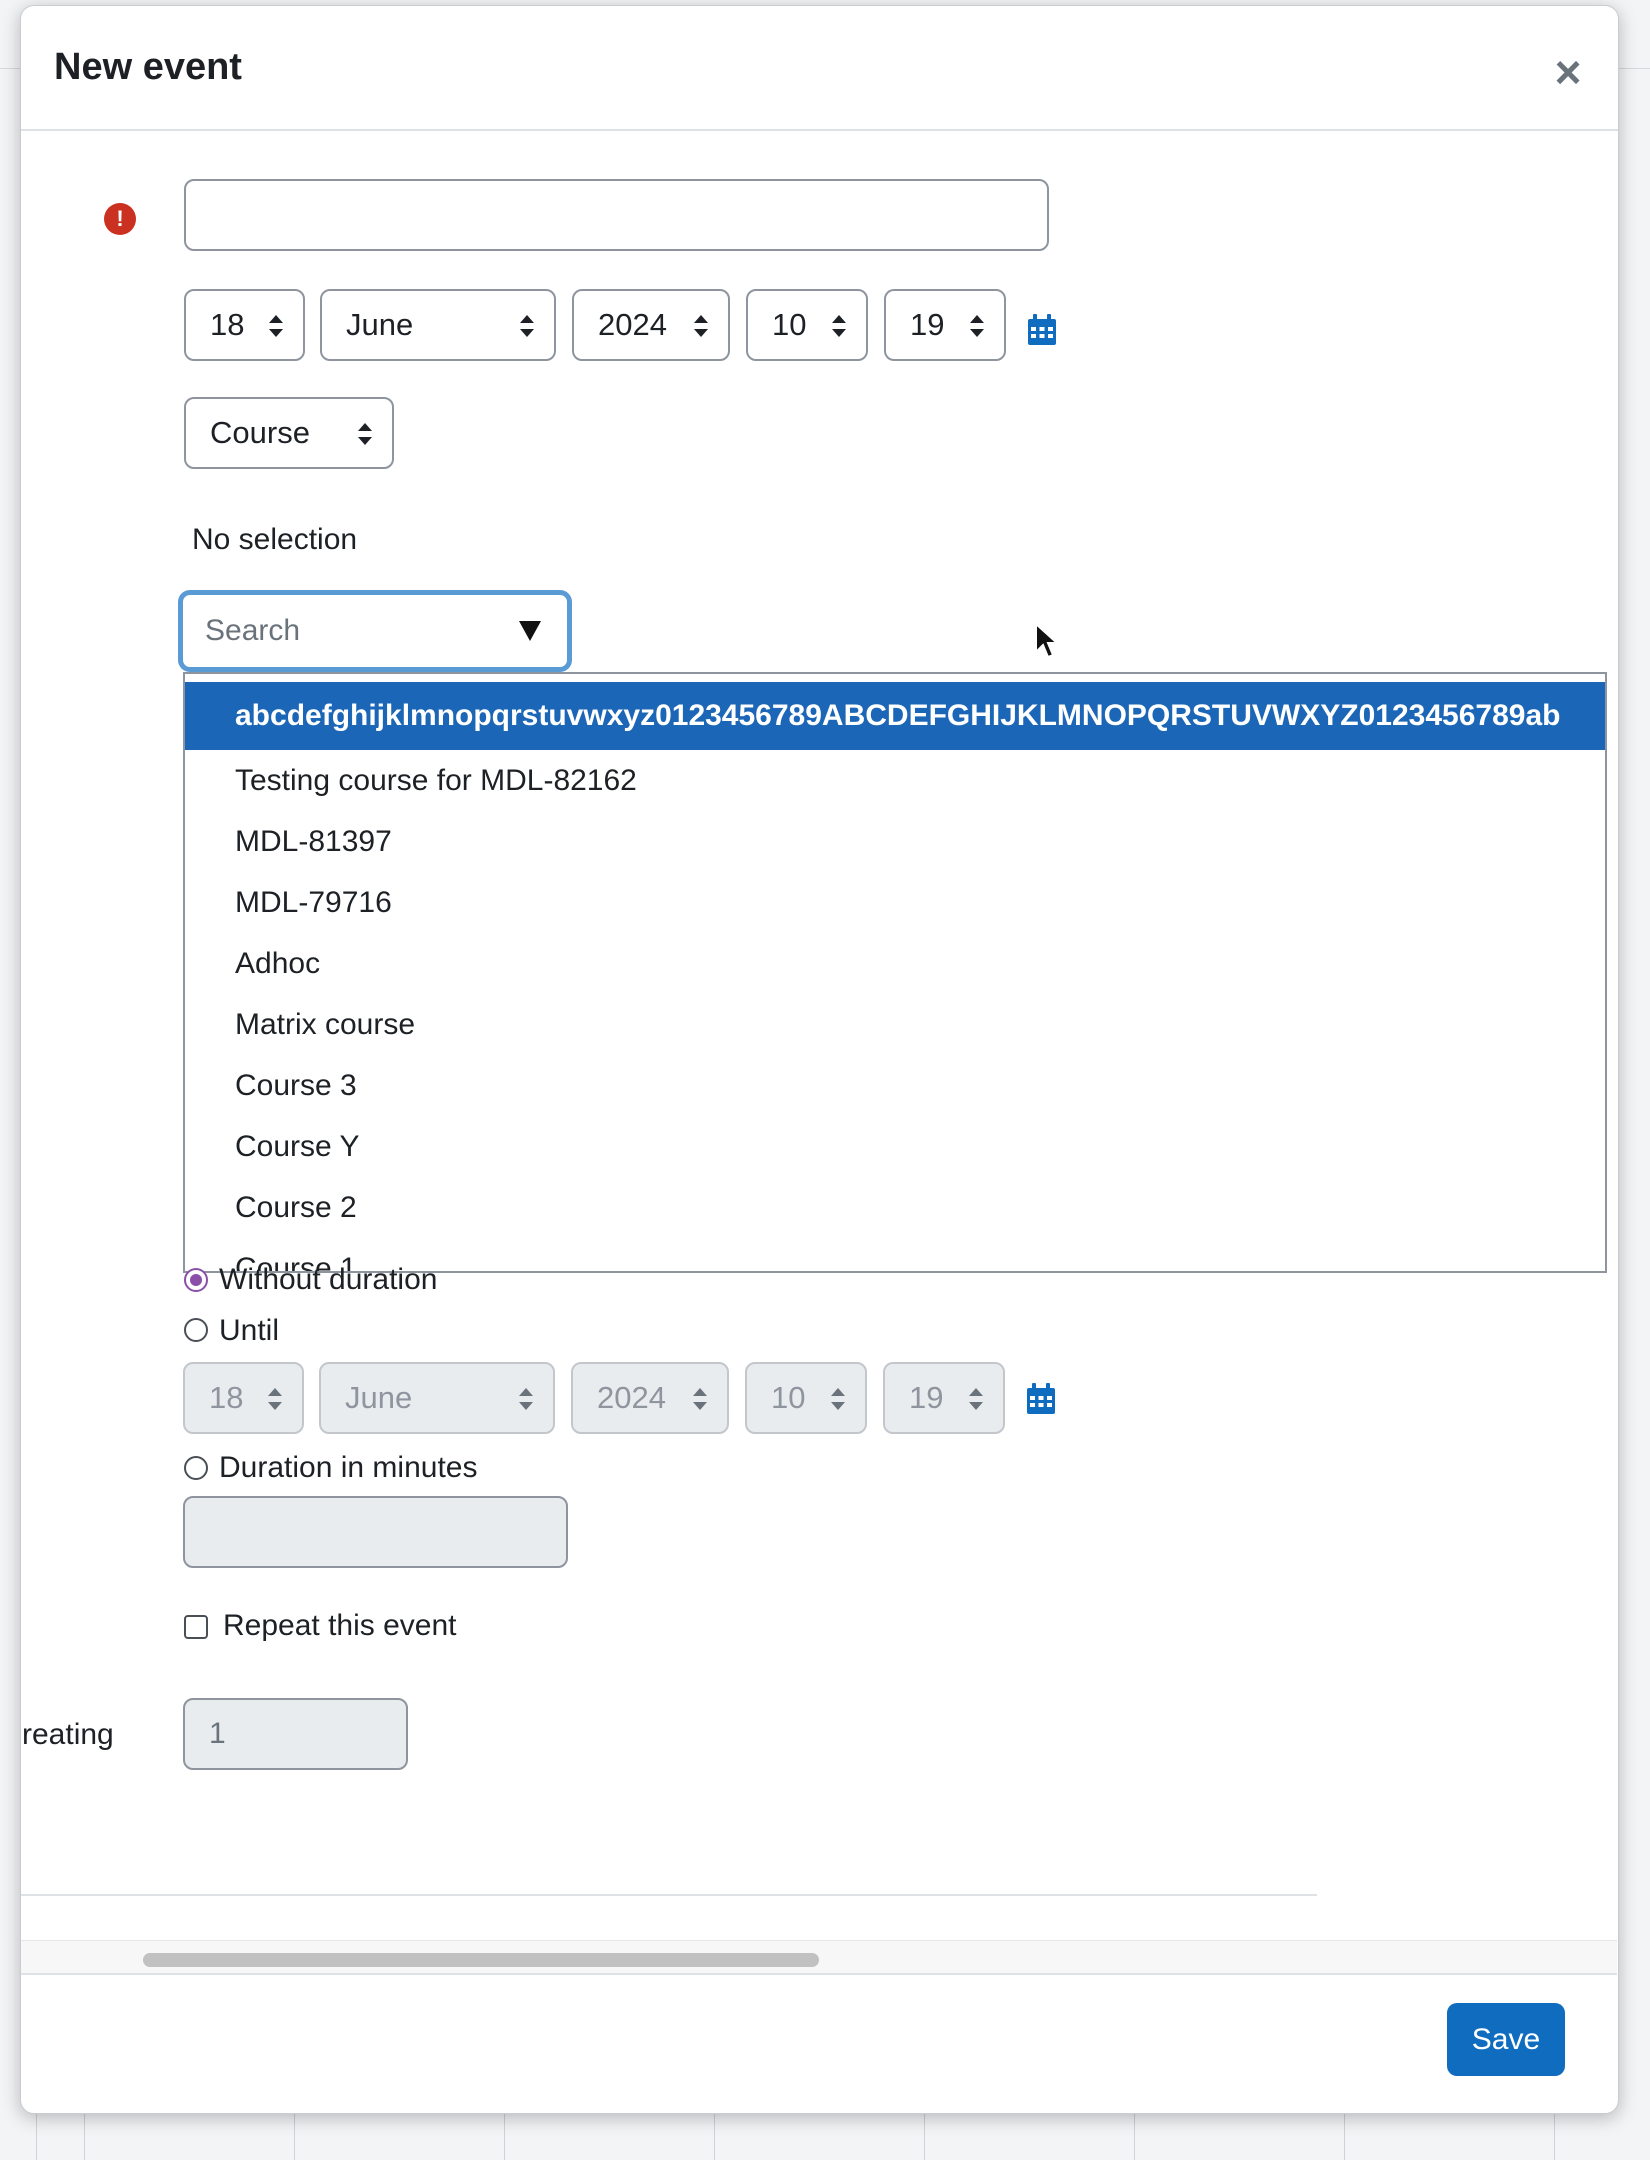  Describe the element at coordinates (333, 631) in the screenshot. I see `course-search-input` at that location.